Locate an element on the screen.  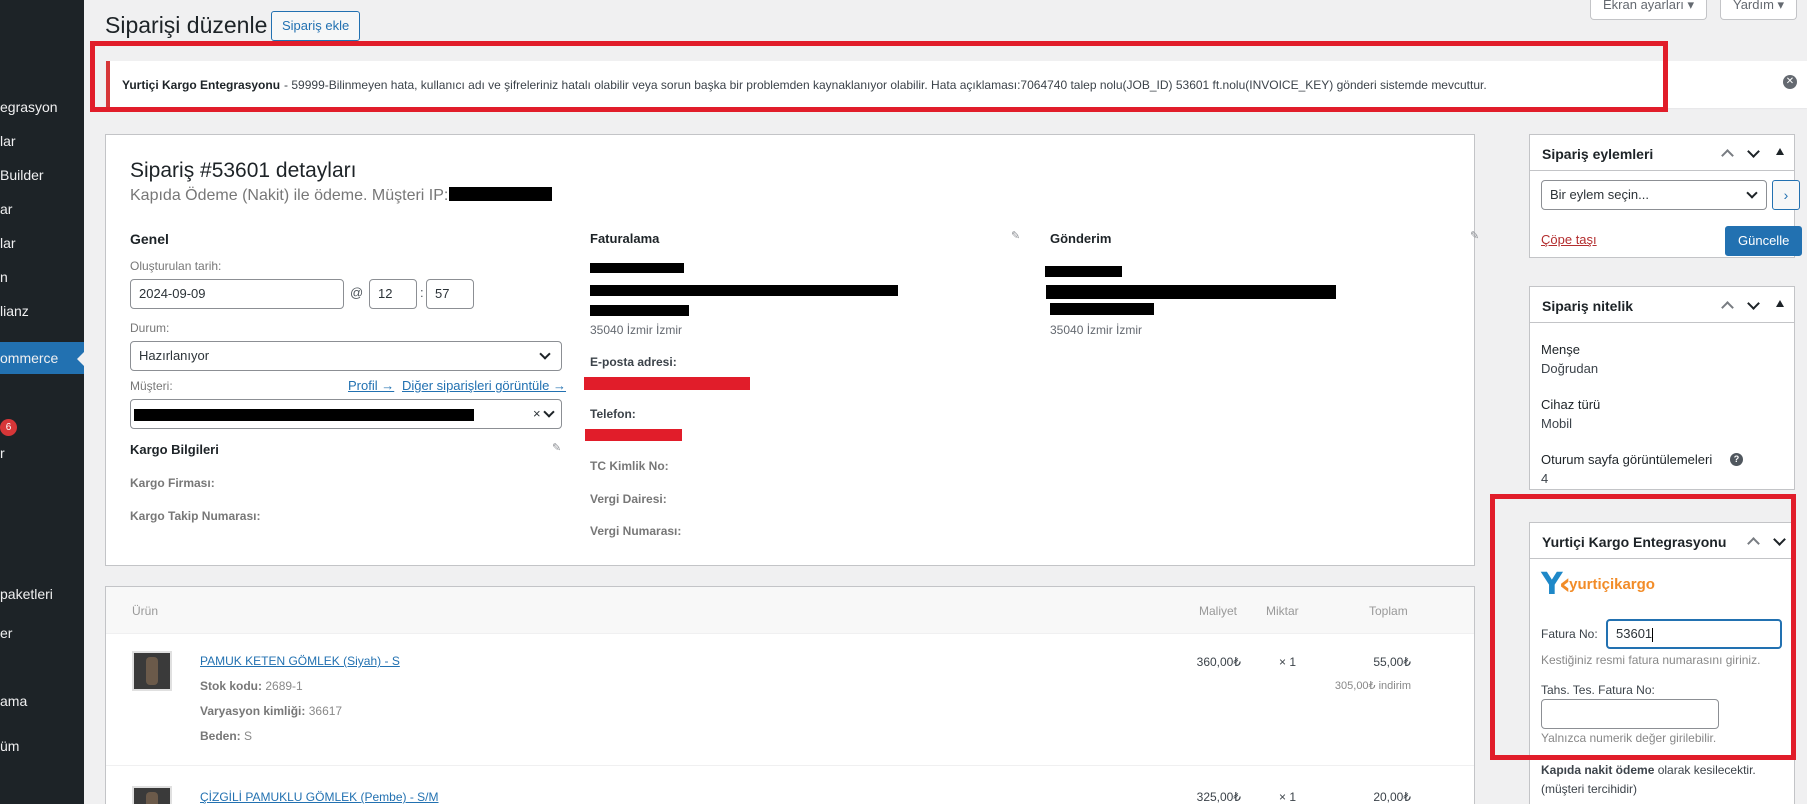
product-link: ÇİZGİLİ PAMUKLU GÖMLEK (Pembe) - S/M is located at coordinates (319, 797).